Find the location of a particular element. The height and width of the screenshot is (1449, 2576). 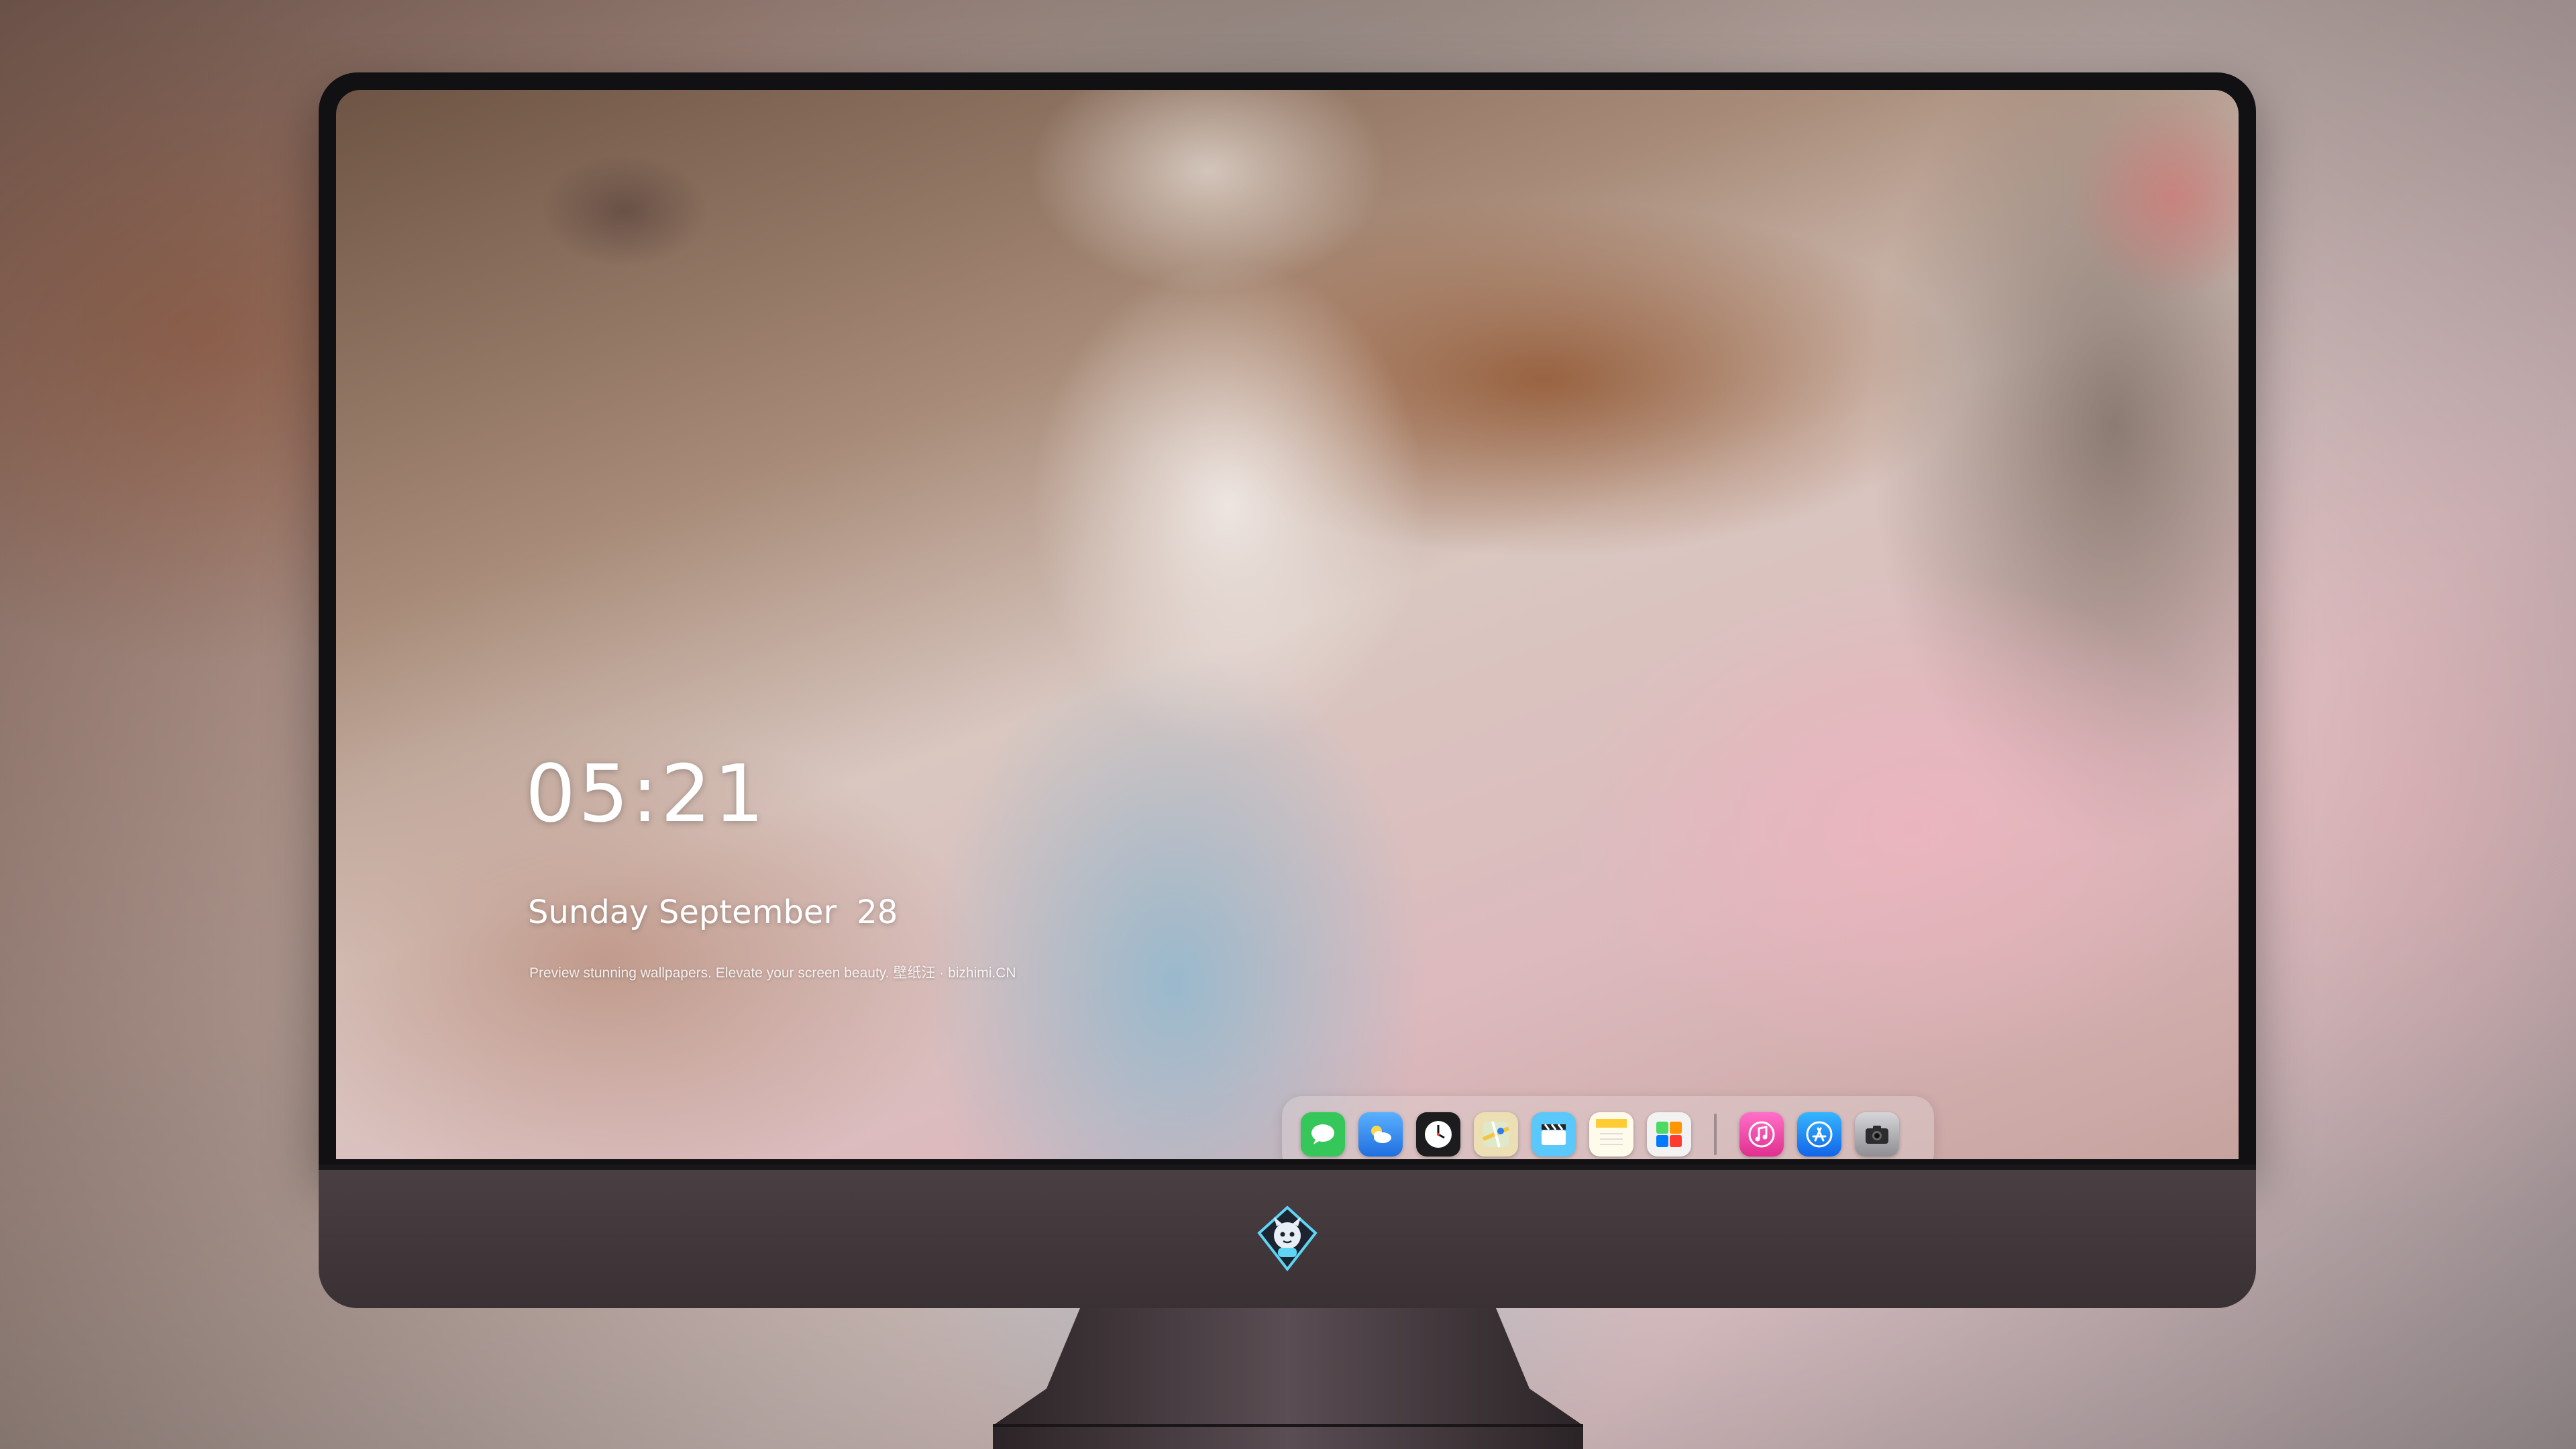

photos-grid-icon is located at coordinates (1669, 1134).